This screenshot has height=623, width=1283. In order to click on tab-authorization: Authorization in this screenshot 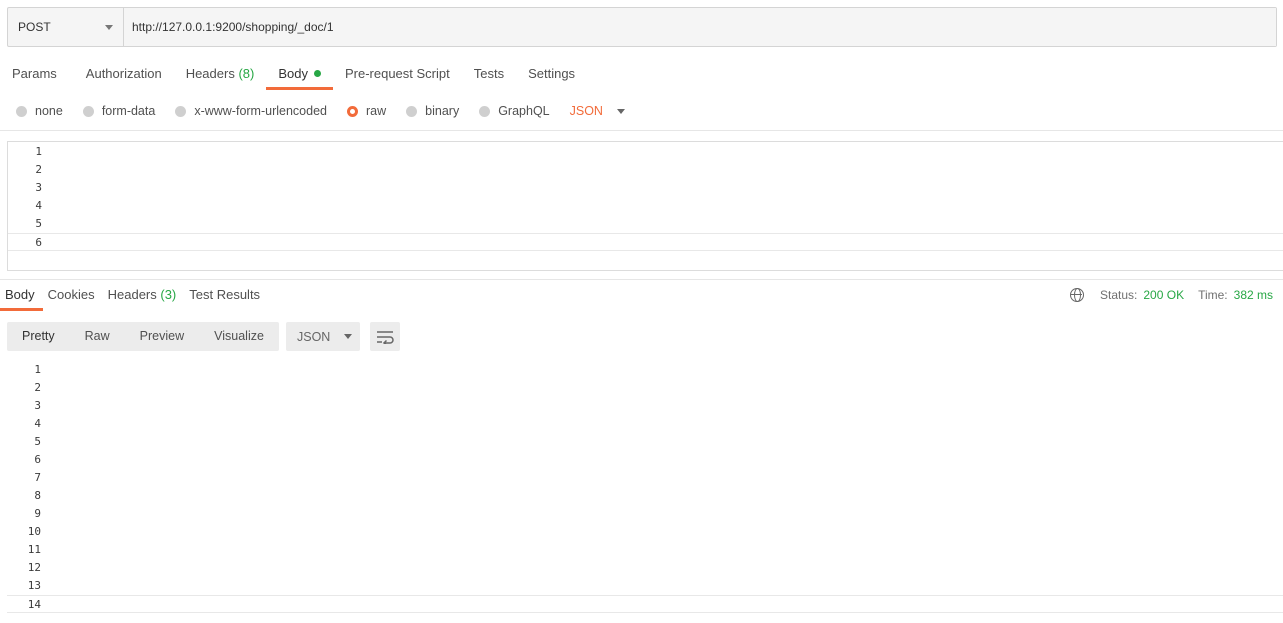, I will do `click(124, 75)`.